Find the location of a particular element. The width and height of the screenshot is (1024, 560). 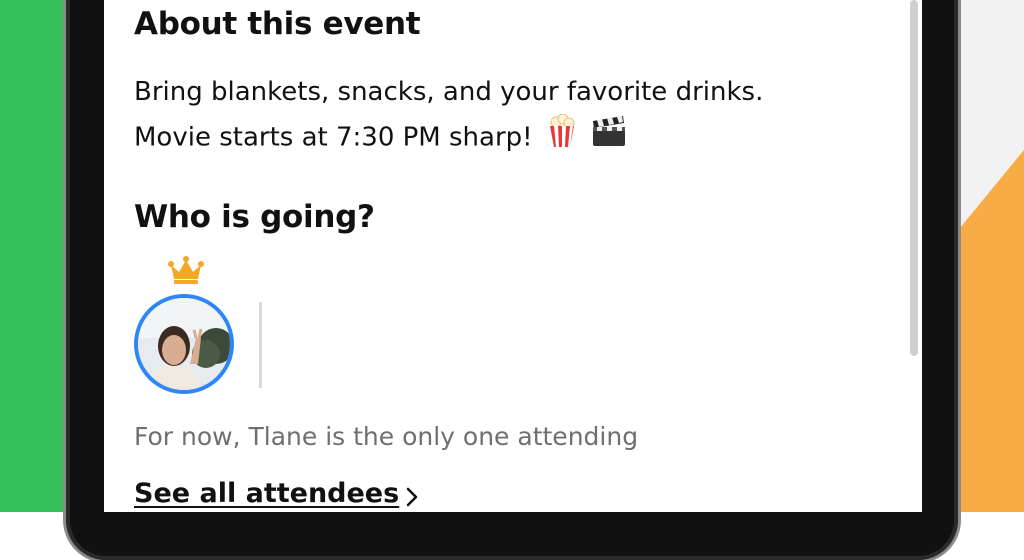

description-line-2: Movie starts at 7:30 PM sharp! is located at coordinates (333, 137).